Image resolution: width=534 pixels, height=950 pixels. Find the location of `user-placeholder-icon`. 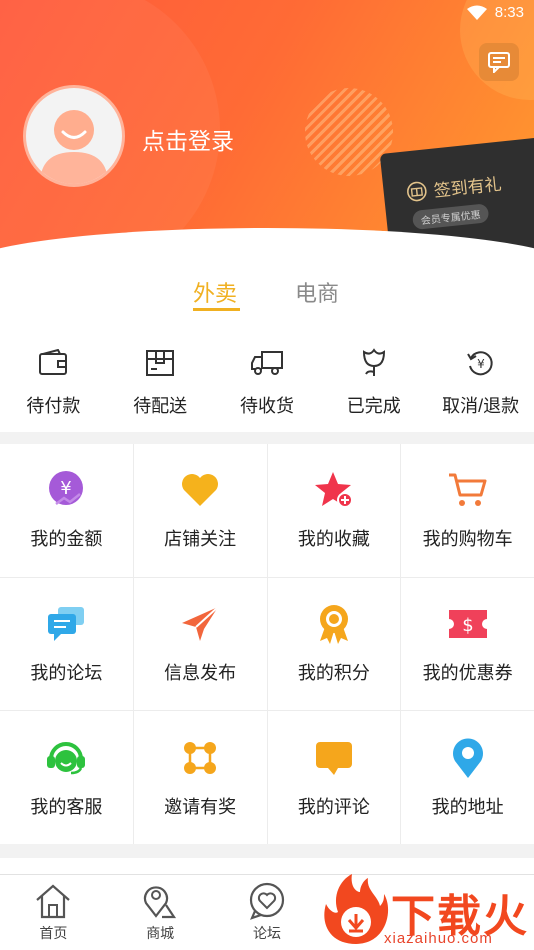

user-placeholder-icon is located at coordinates (74, 147).